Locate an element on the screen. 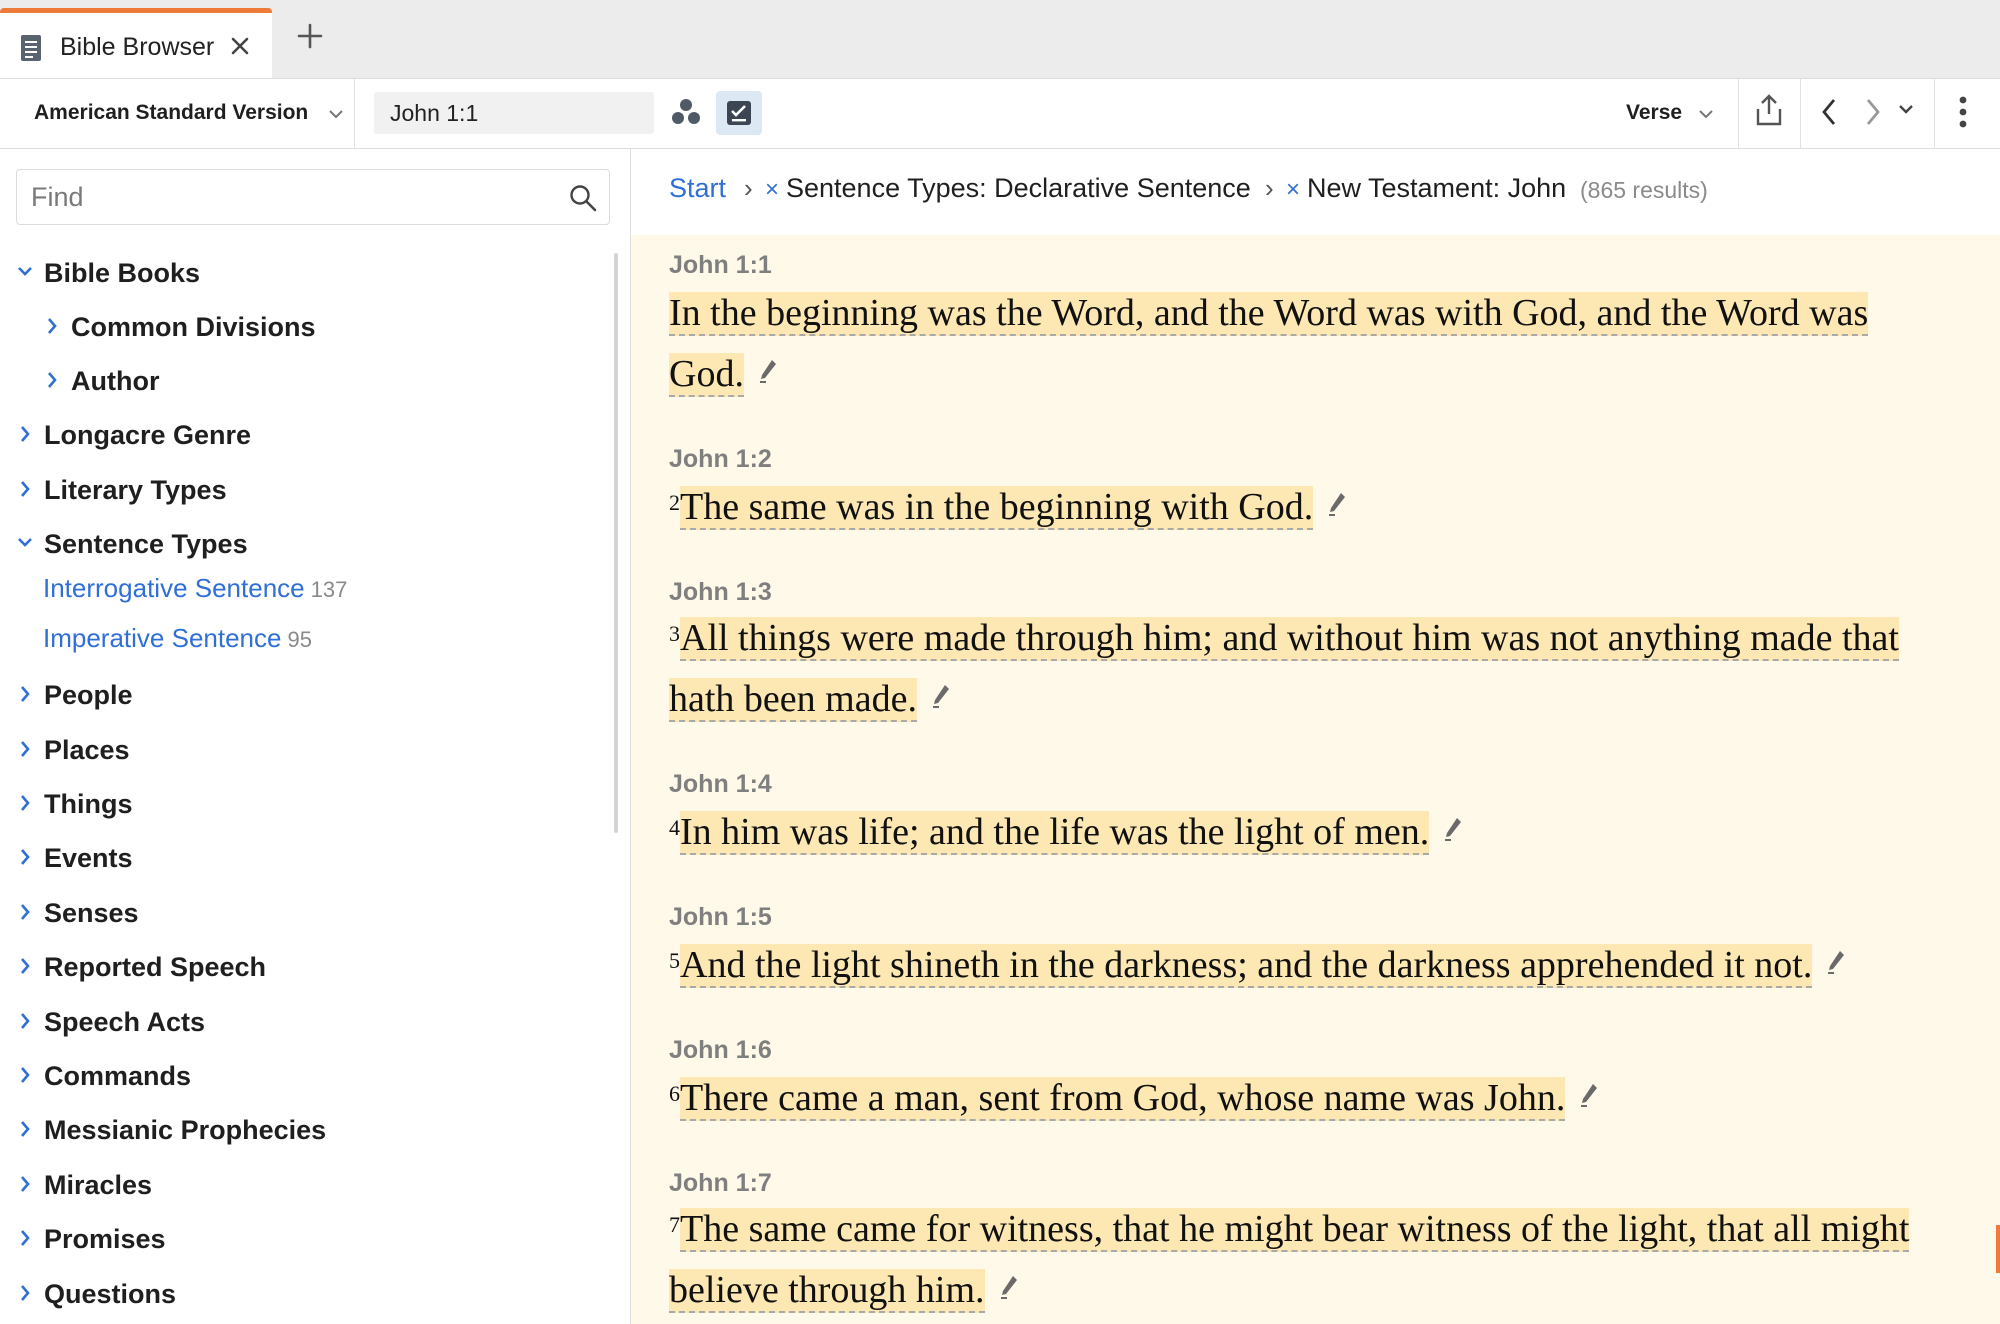 The height and width of the screenshot is (1324, 2000). find-box is located at coordinates (313, 197).